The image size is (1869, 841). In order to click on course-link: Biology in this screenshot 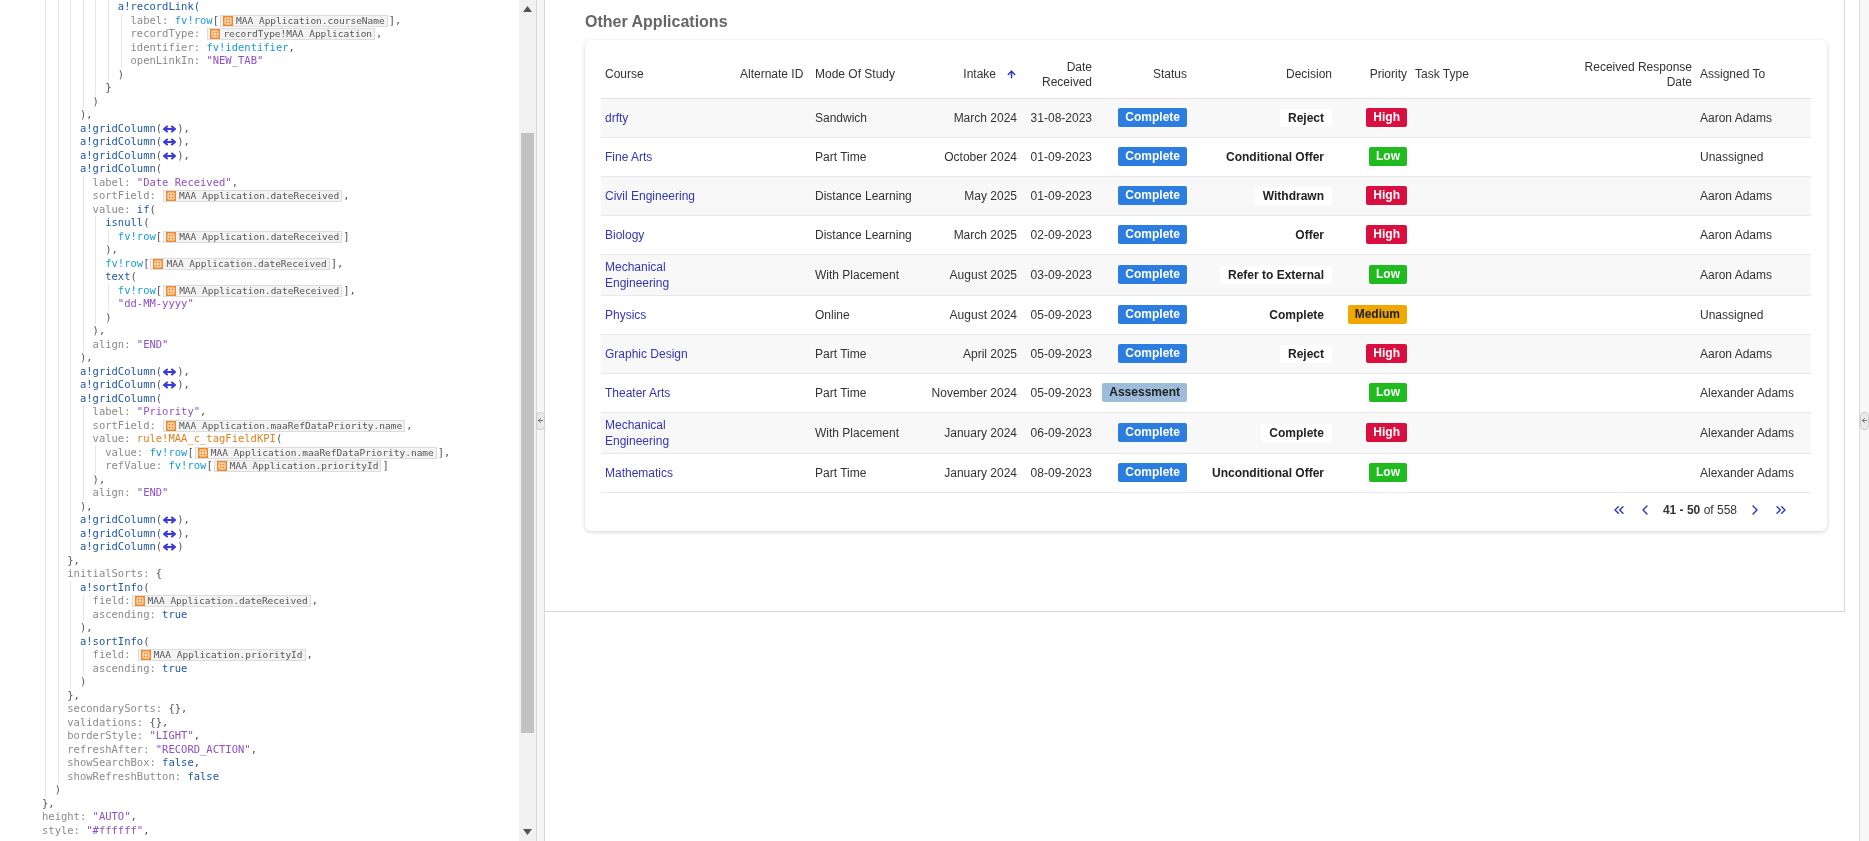, I will do `click(625, 234)`.